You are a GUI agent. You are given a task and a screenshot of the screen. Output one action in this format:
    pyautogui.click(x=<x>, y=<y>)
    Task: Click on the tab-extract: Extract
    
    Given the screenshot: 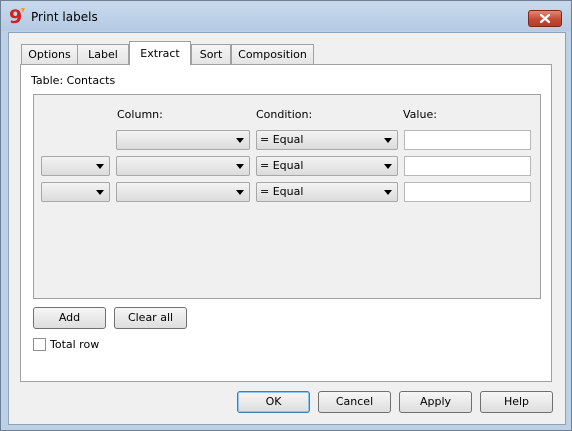 What is the action you would take?
    pyautogui.click(x=160, y=53)
    